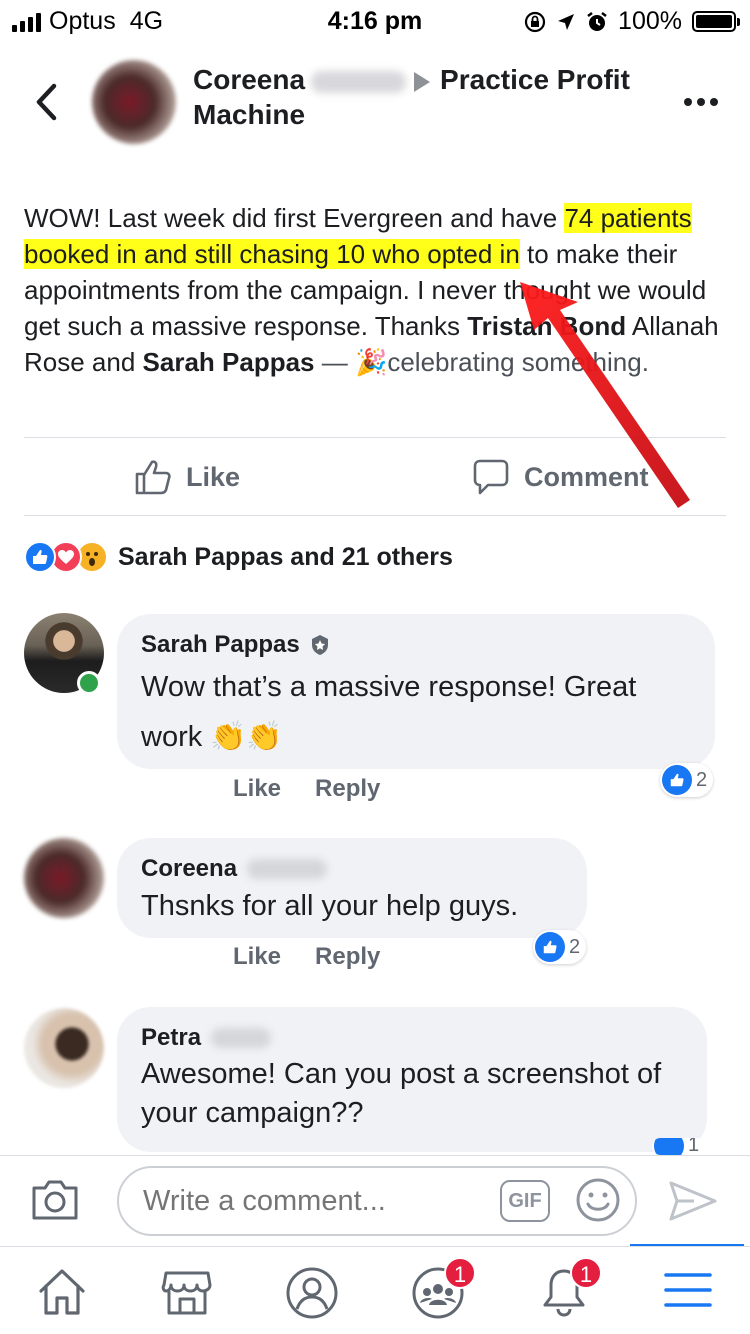  I want to click on comment-reactions: 1, so click(679, 1146).